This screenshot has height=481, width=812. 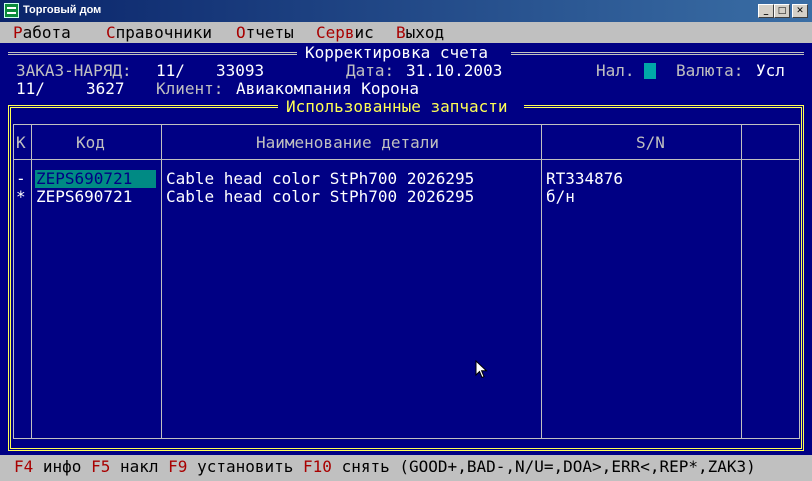 I want to click on form-title: Корректировка счета, so click(x=397, y=52).